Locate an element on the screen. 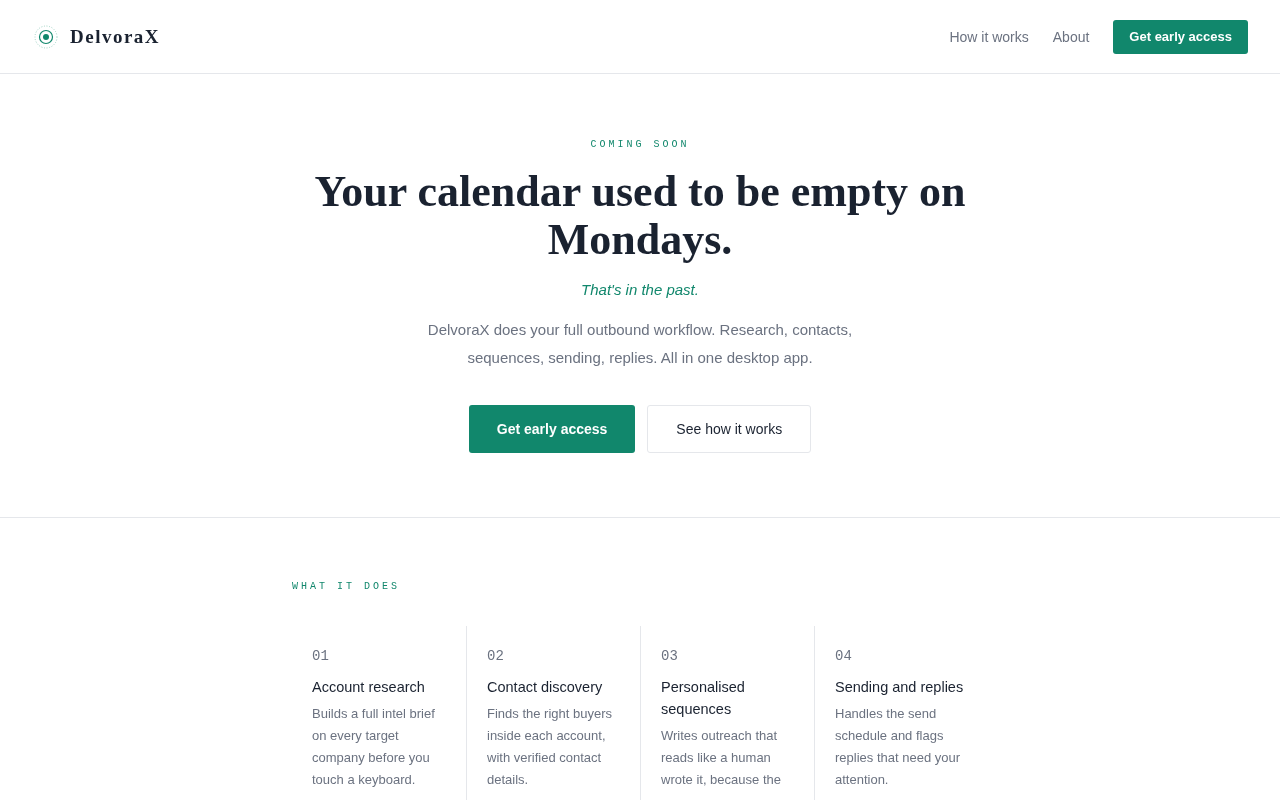  hero-tagline: That's in the past. is located at coordinates (640, 290).